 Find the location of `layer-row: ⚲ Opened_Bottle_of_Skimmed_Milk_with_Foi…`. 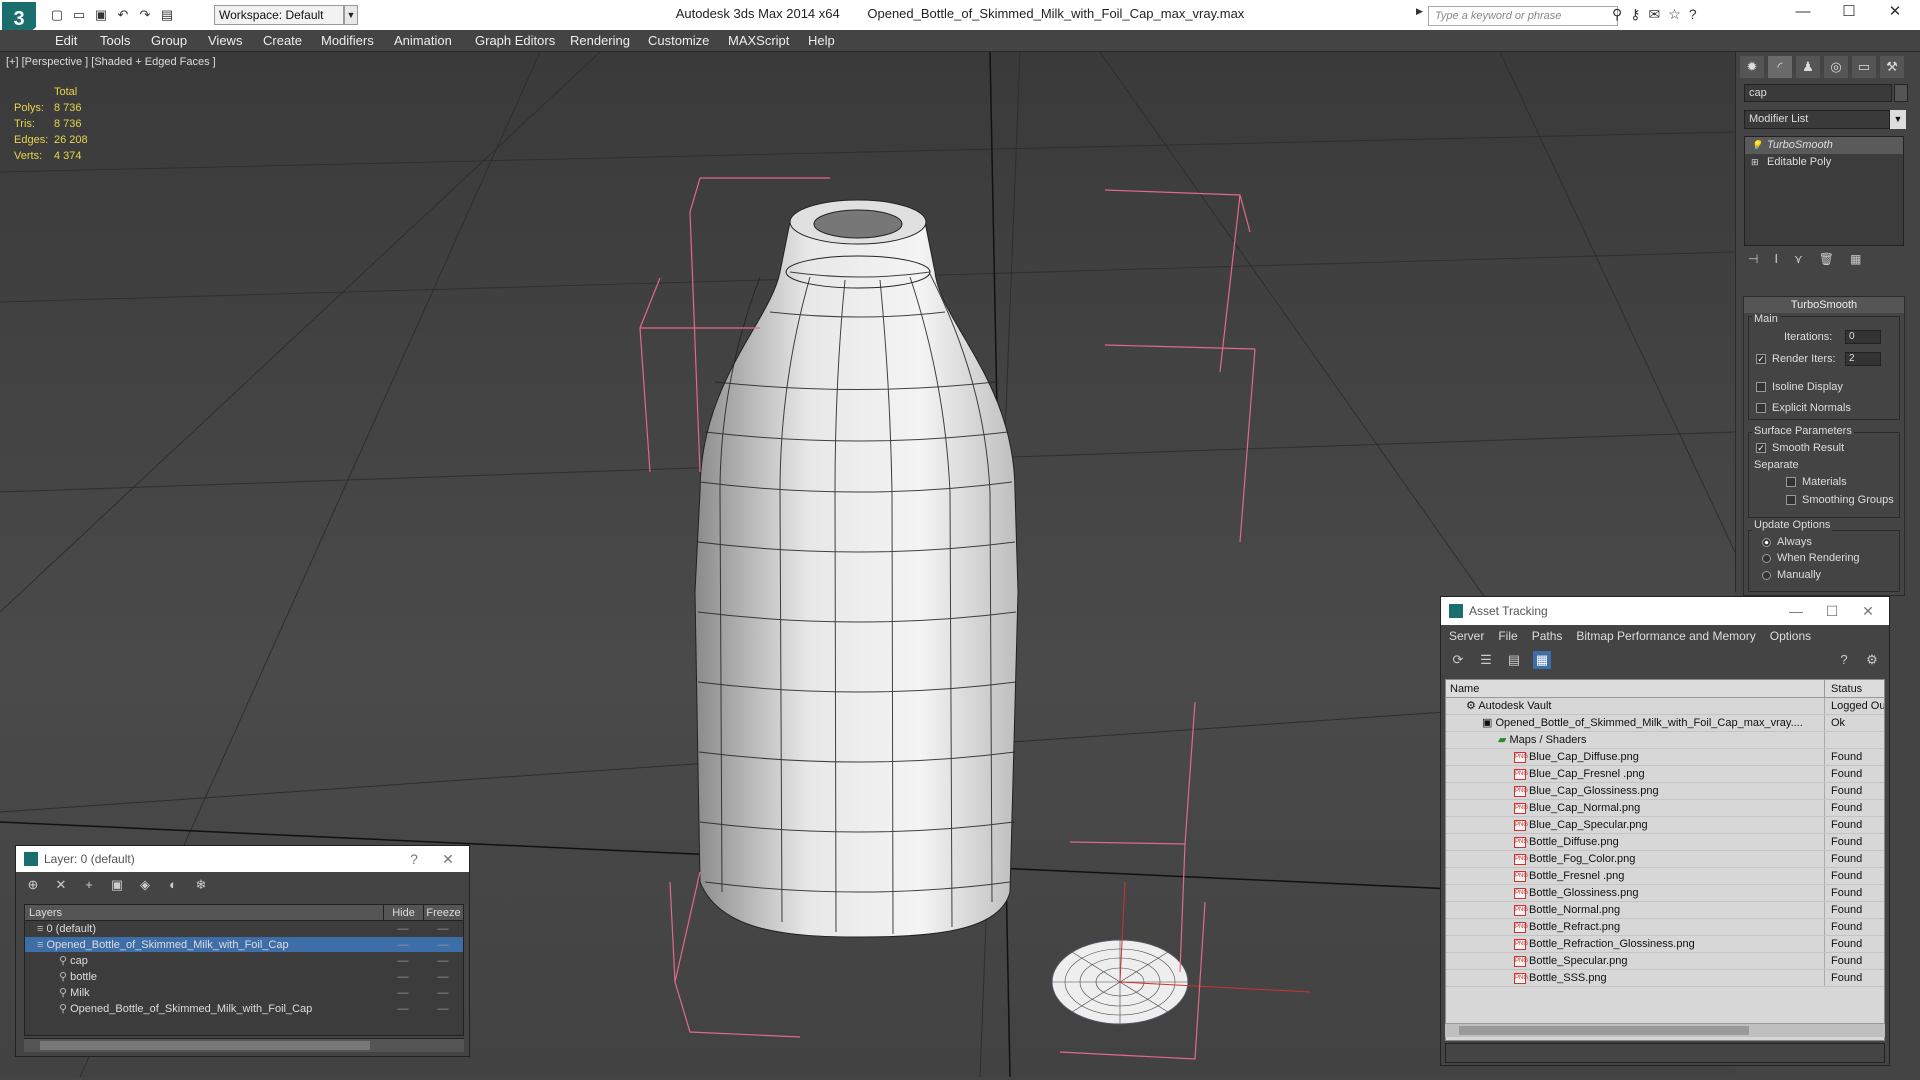

layer-row: ⚲ Opened_Bottle_of_Skimmed_Milk_with_Foi… is located at coordinates (244, 1009).